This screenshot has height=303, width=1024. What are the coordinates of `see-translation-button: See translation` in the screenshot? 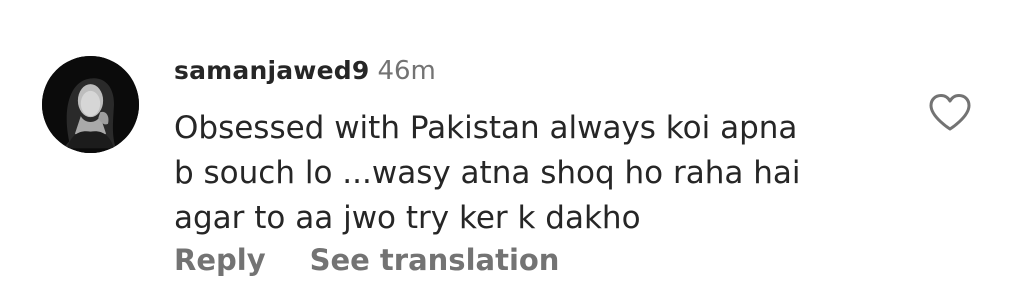 It's located at (435, 260).